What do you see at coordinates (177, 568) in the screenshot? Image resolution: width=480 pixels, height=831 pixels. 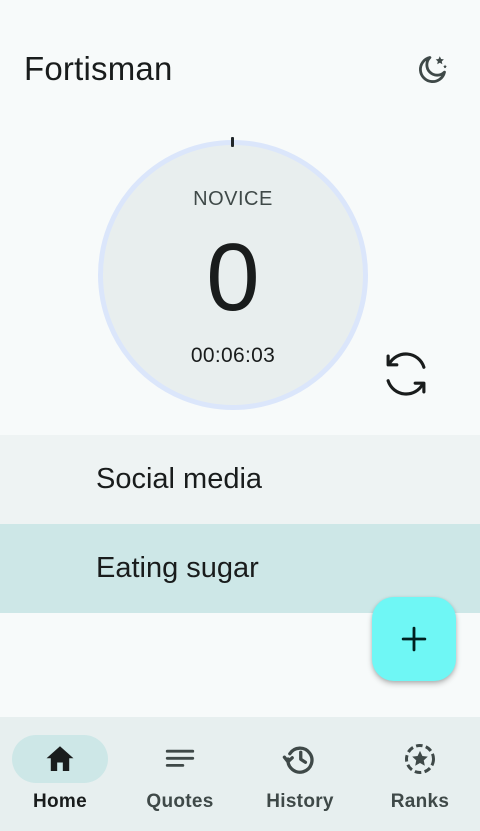 I see `habit-label: Eating sugar` at bounding box center [177, 568].